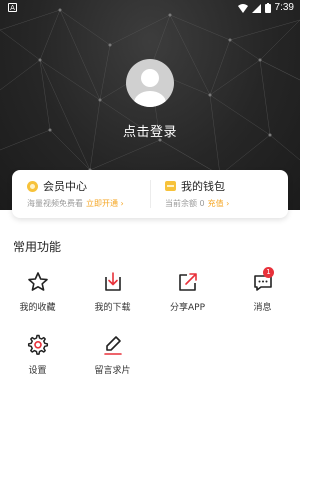 The height and width of the screenshot is (495, 320). What do you see at coordinates (112, 308) in the screenshot?
I see `downloads-label: 我的下载` at bounding box center [112, 308].